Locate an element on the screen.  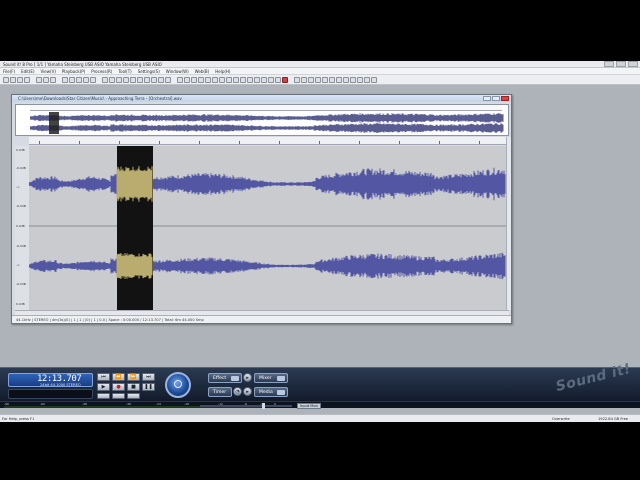
menu-edit: Edit(E) is located at coordinates (27, 71).